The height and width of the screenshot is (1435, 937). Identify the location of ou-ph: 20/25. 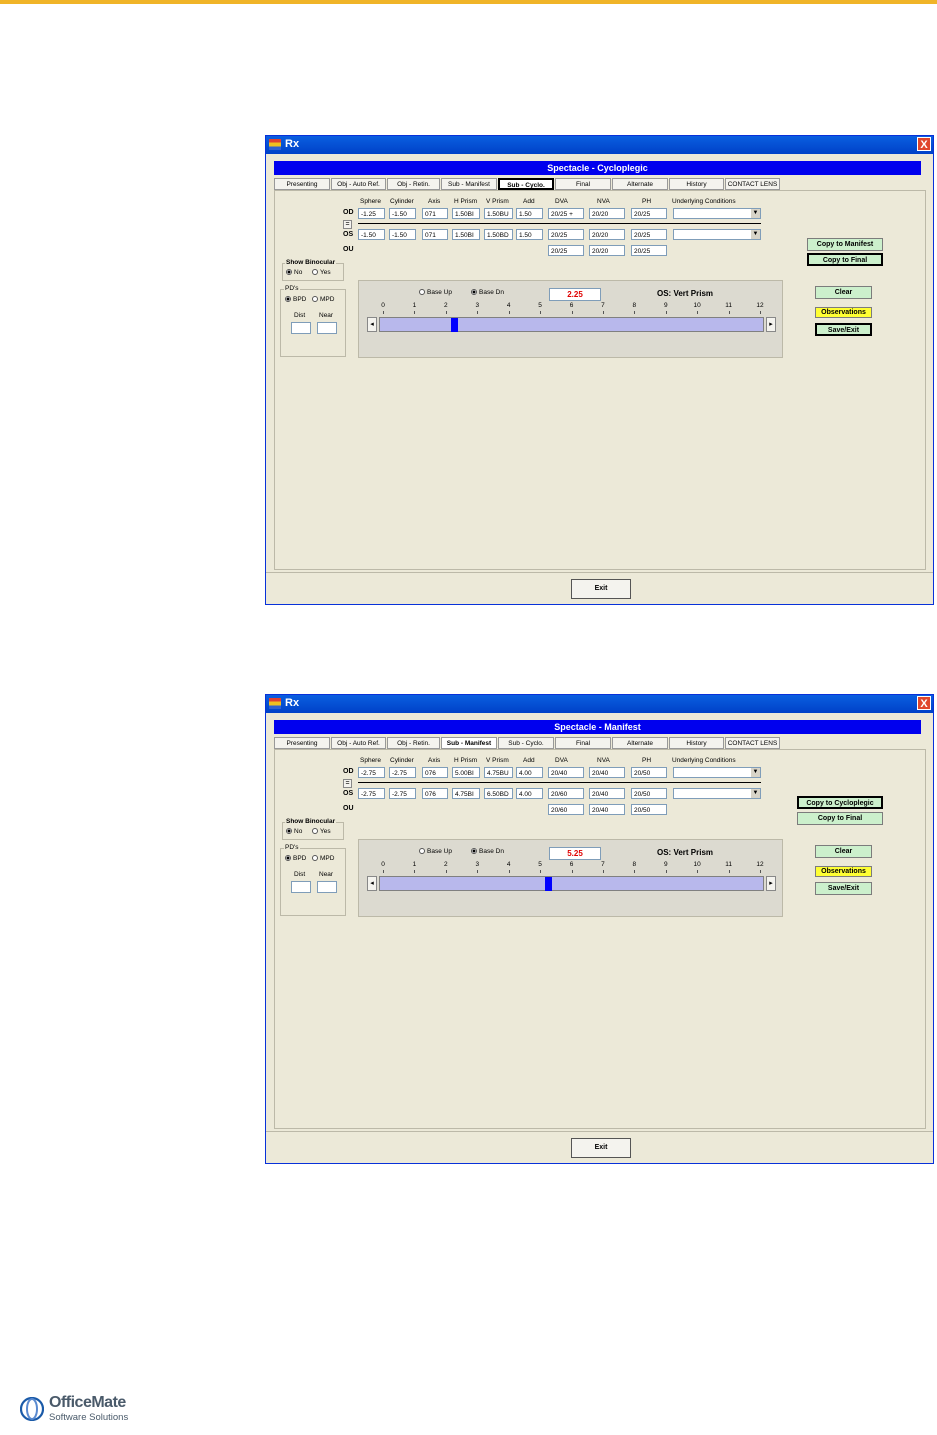
(649, 250).